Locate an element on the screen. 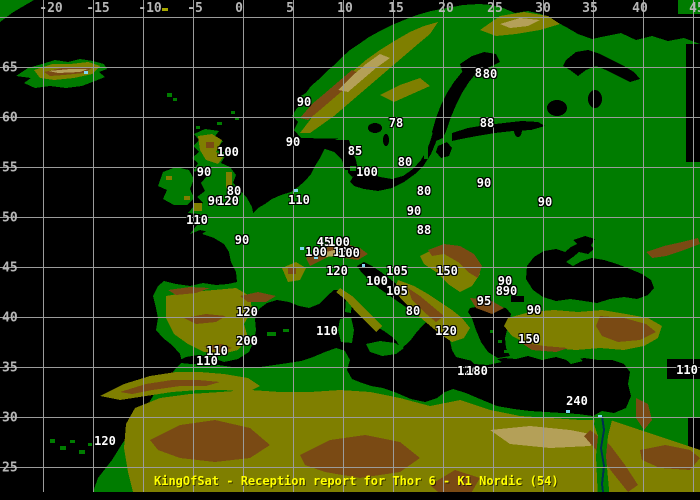  reception-point: 78 is located at coordinates (396, 123).